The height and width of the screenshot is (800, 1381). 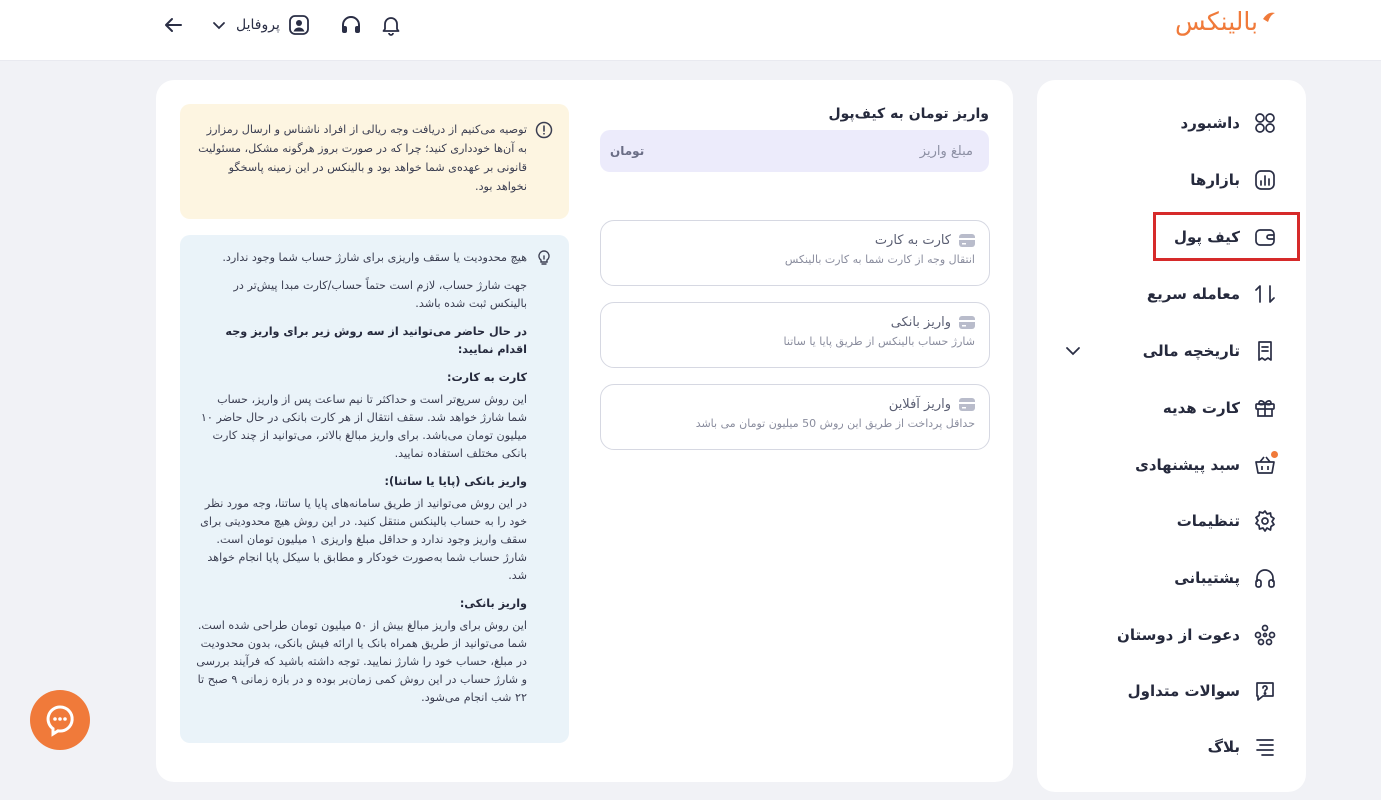 I want to click on arrow-left-icon, so click(x=173, y=25).